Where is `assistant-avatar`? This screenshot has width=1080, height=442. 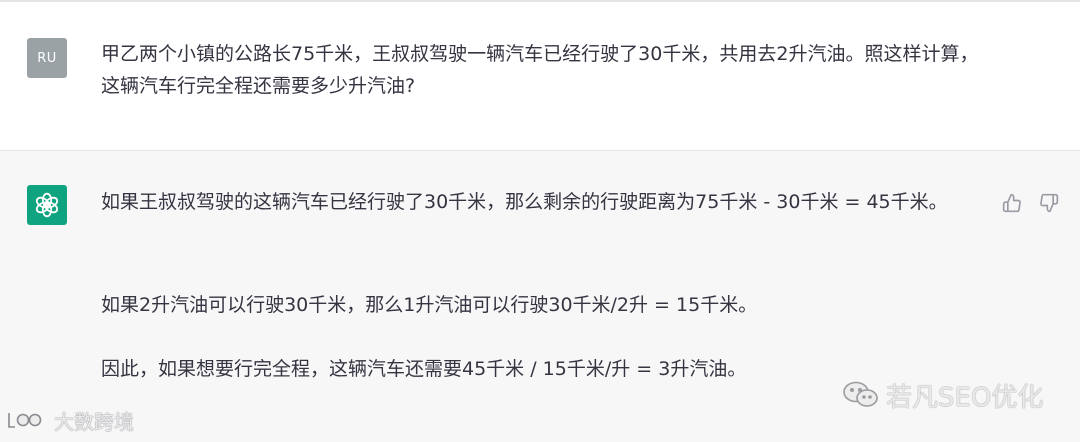
assistant-avatar is located at coordinates (47, 205).